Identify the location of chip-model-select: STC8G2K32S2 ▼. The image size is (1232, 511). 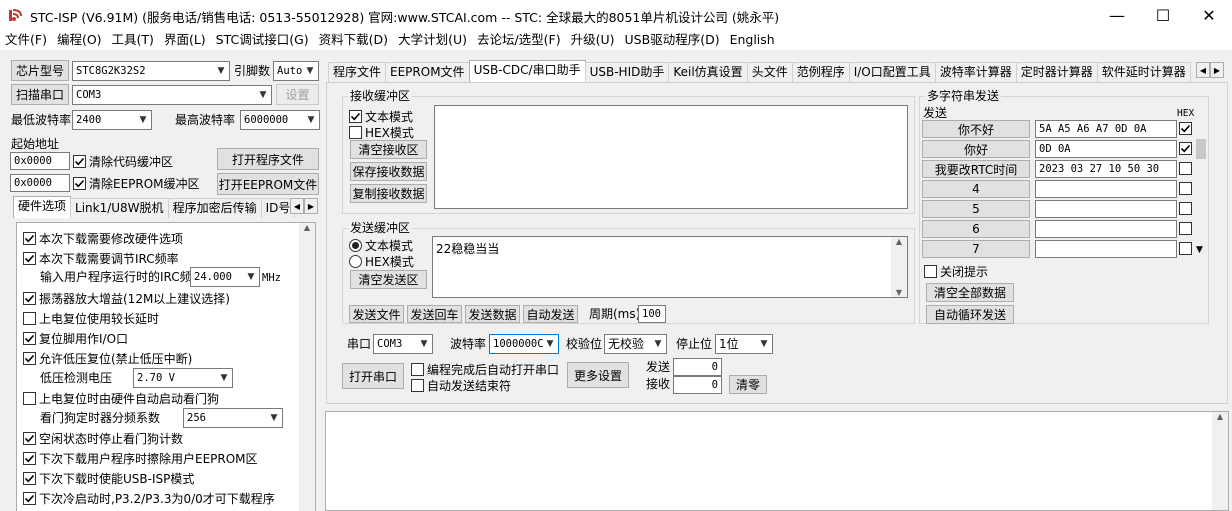
(151, 71).